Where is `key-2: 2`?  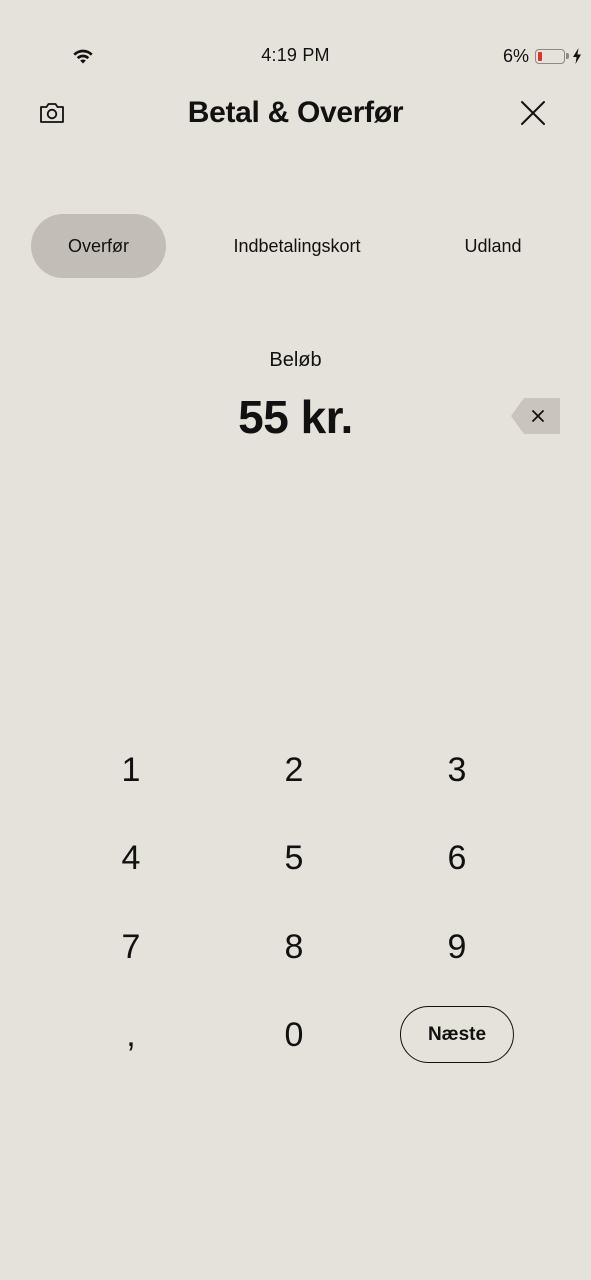
key-2: 2 is located at coordinates (294, 770).